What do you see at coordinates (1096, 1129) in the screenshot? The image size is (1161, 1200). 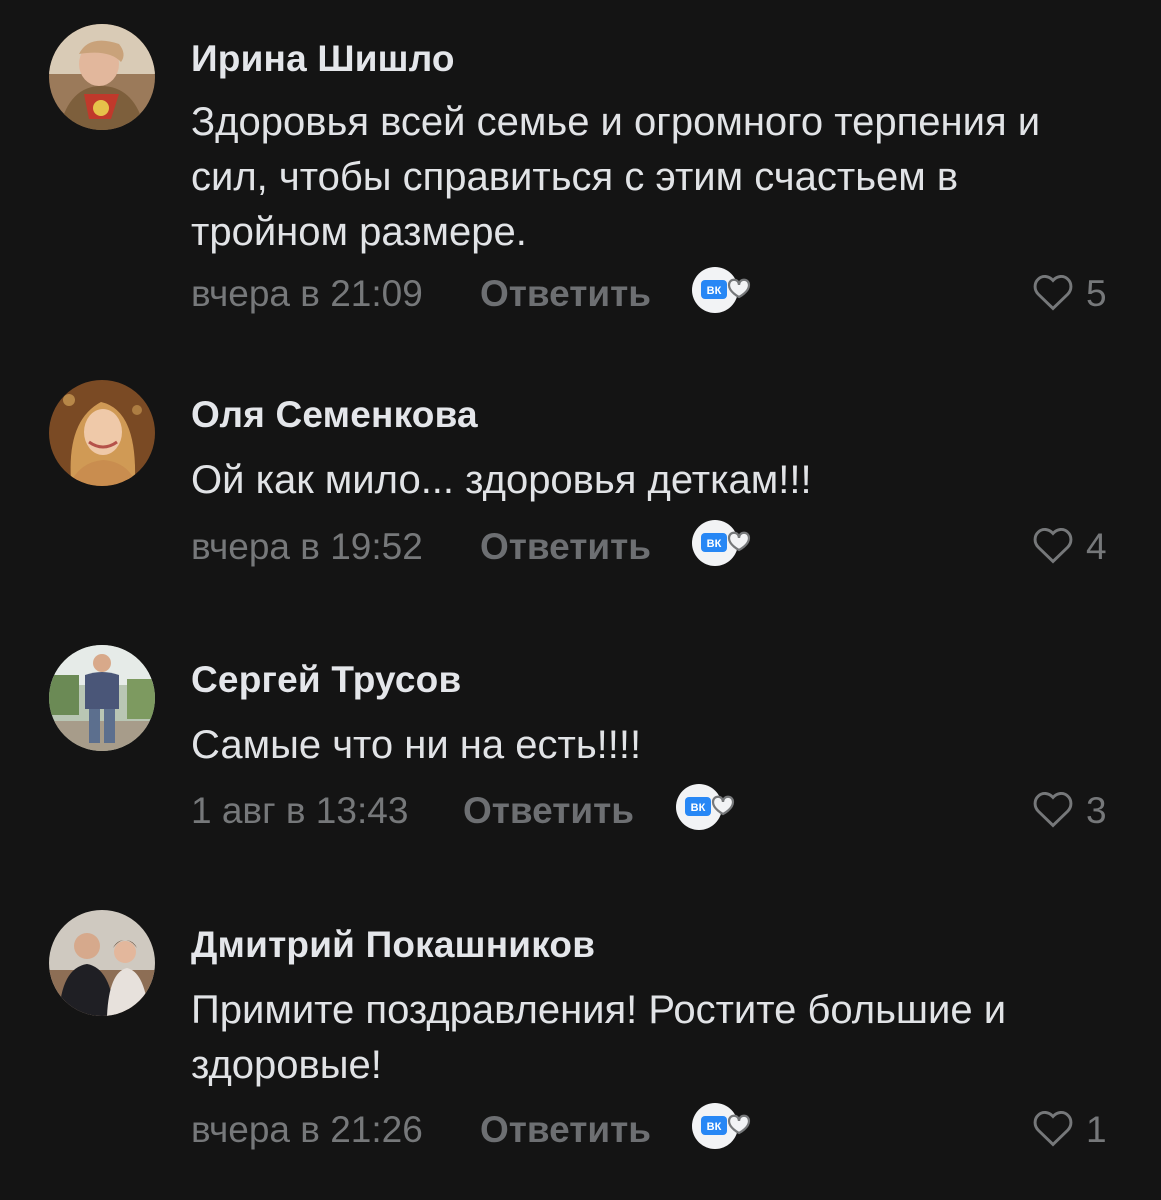 I see `like-count: 1` at bounding box center [1096, 1129].